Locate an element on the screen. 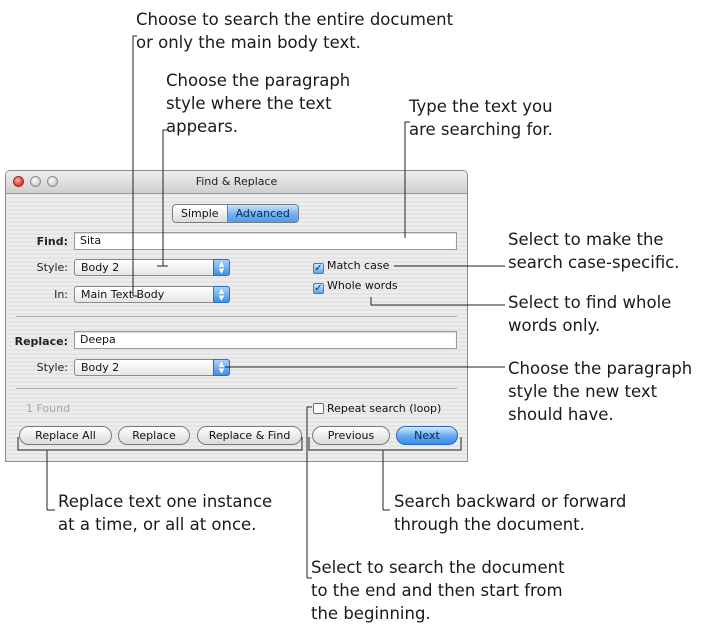  leader-type-text is located at coordinates (407, 124).